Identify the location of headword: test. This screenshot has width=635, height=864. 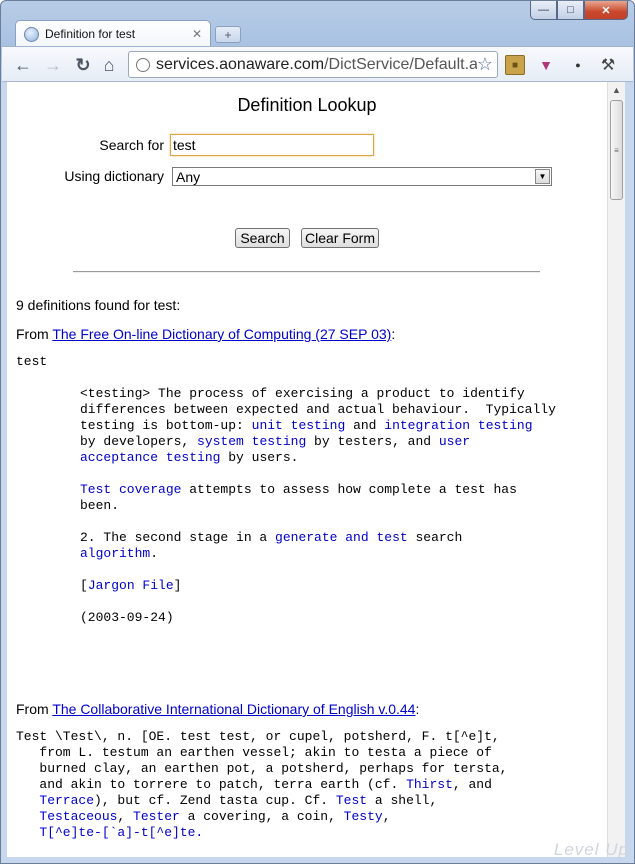
(32, 361).